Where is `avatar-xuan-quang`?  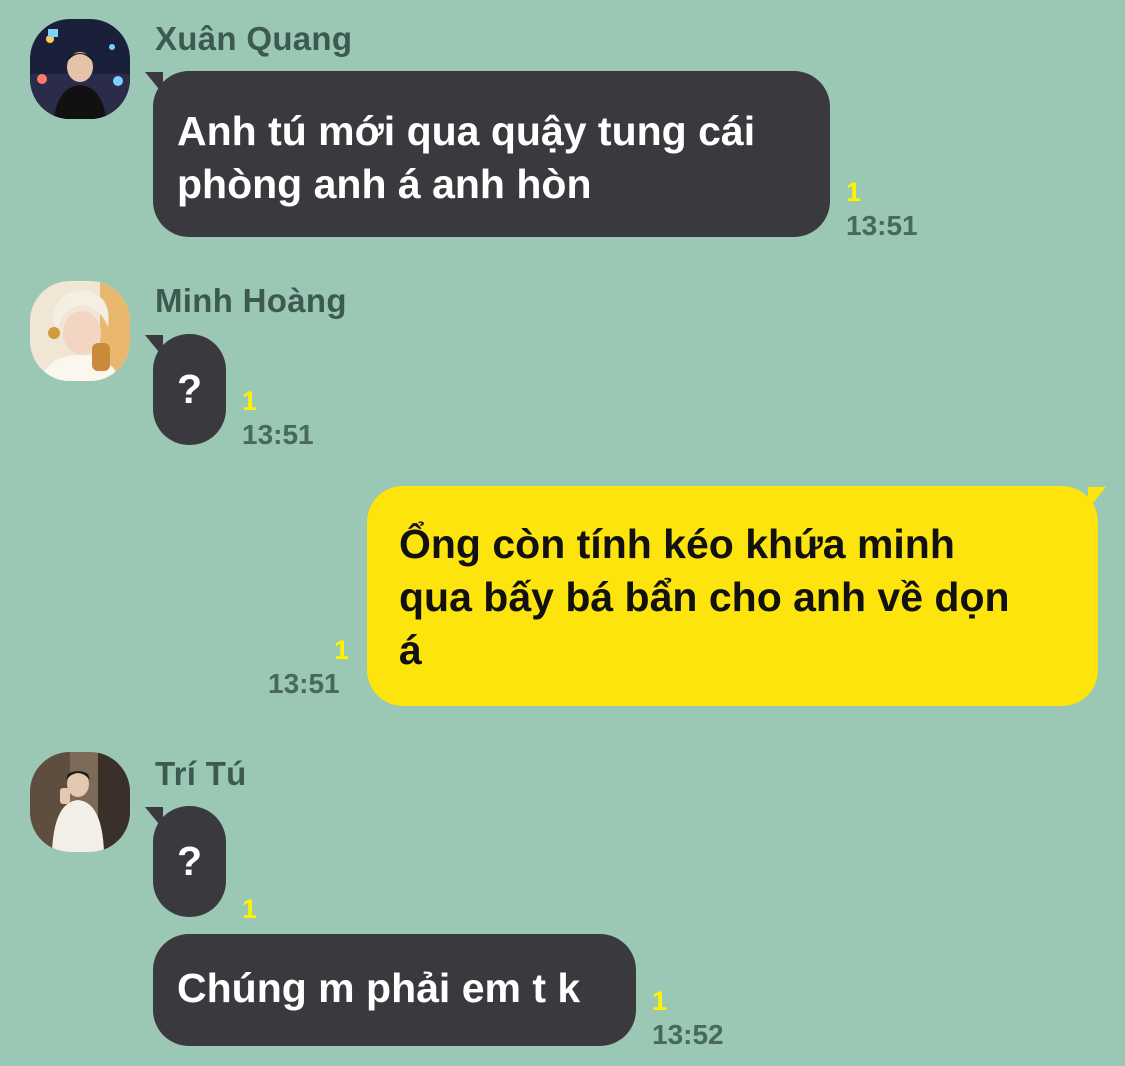
avatar-xuan-quang is located at coordinates (80, 69).